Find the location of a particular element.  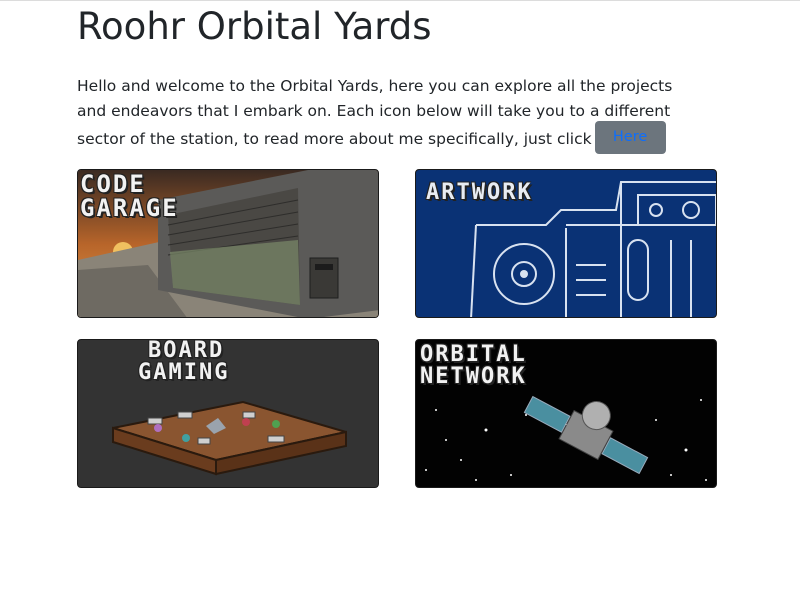

tile-board-label-line2: GAMING is located at coordinates (184, 372).